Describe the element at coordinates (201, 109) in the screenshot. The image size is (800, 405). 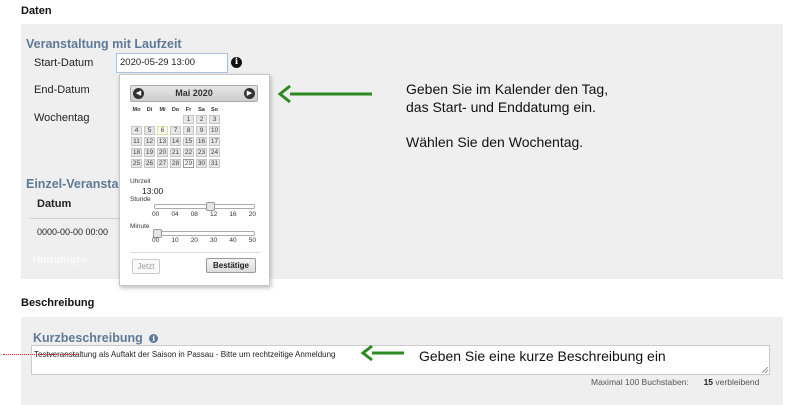
I see `weekday-header: Sa` at that location.